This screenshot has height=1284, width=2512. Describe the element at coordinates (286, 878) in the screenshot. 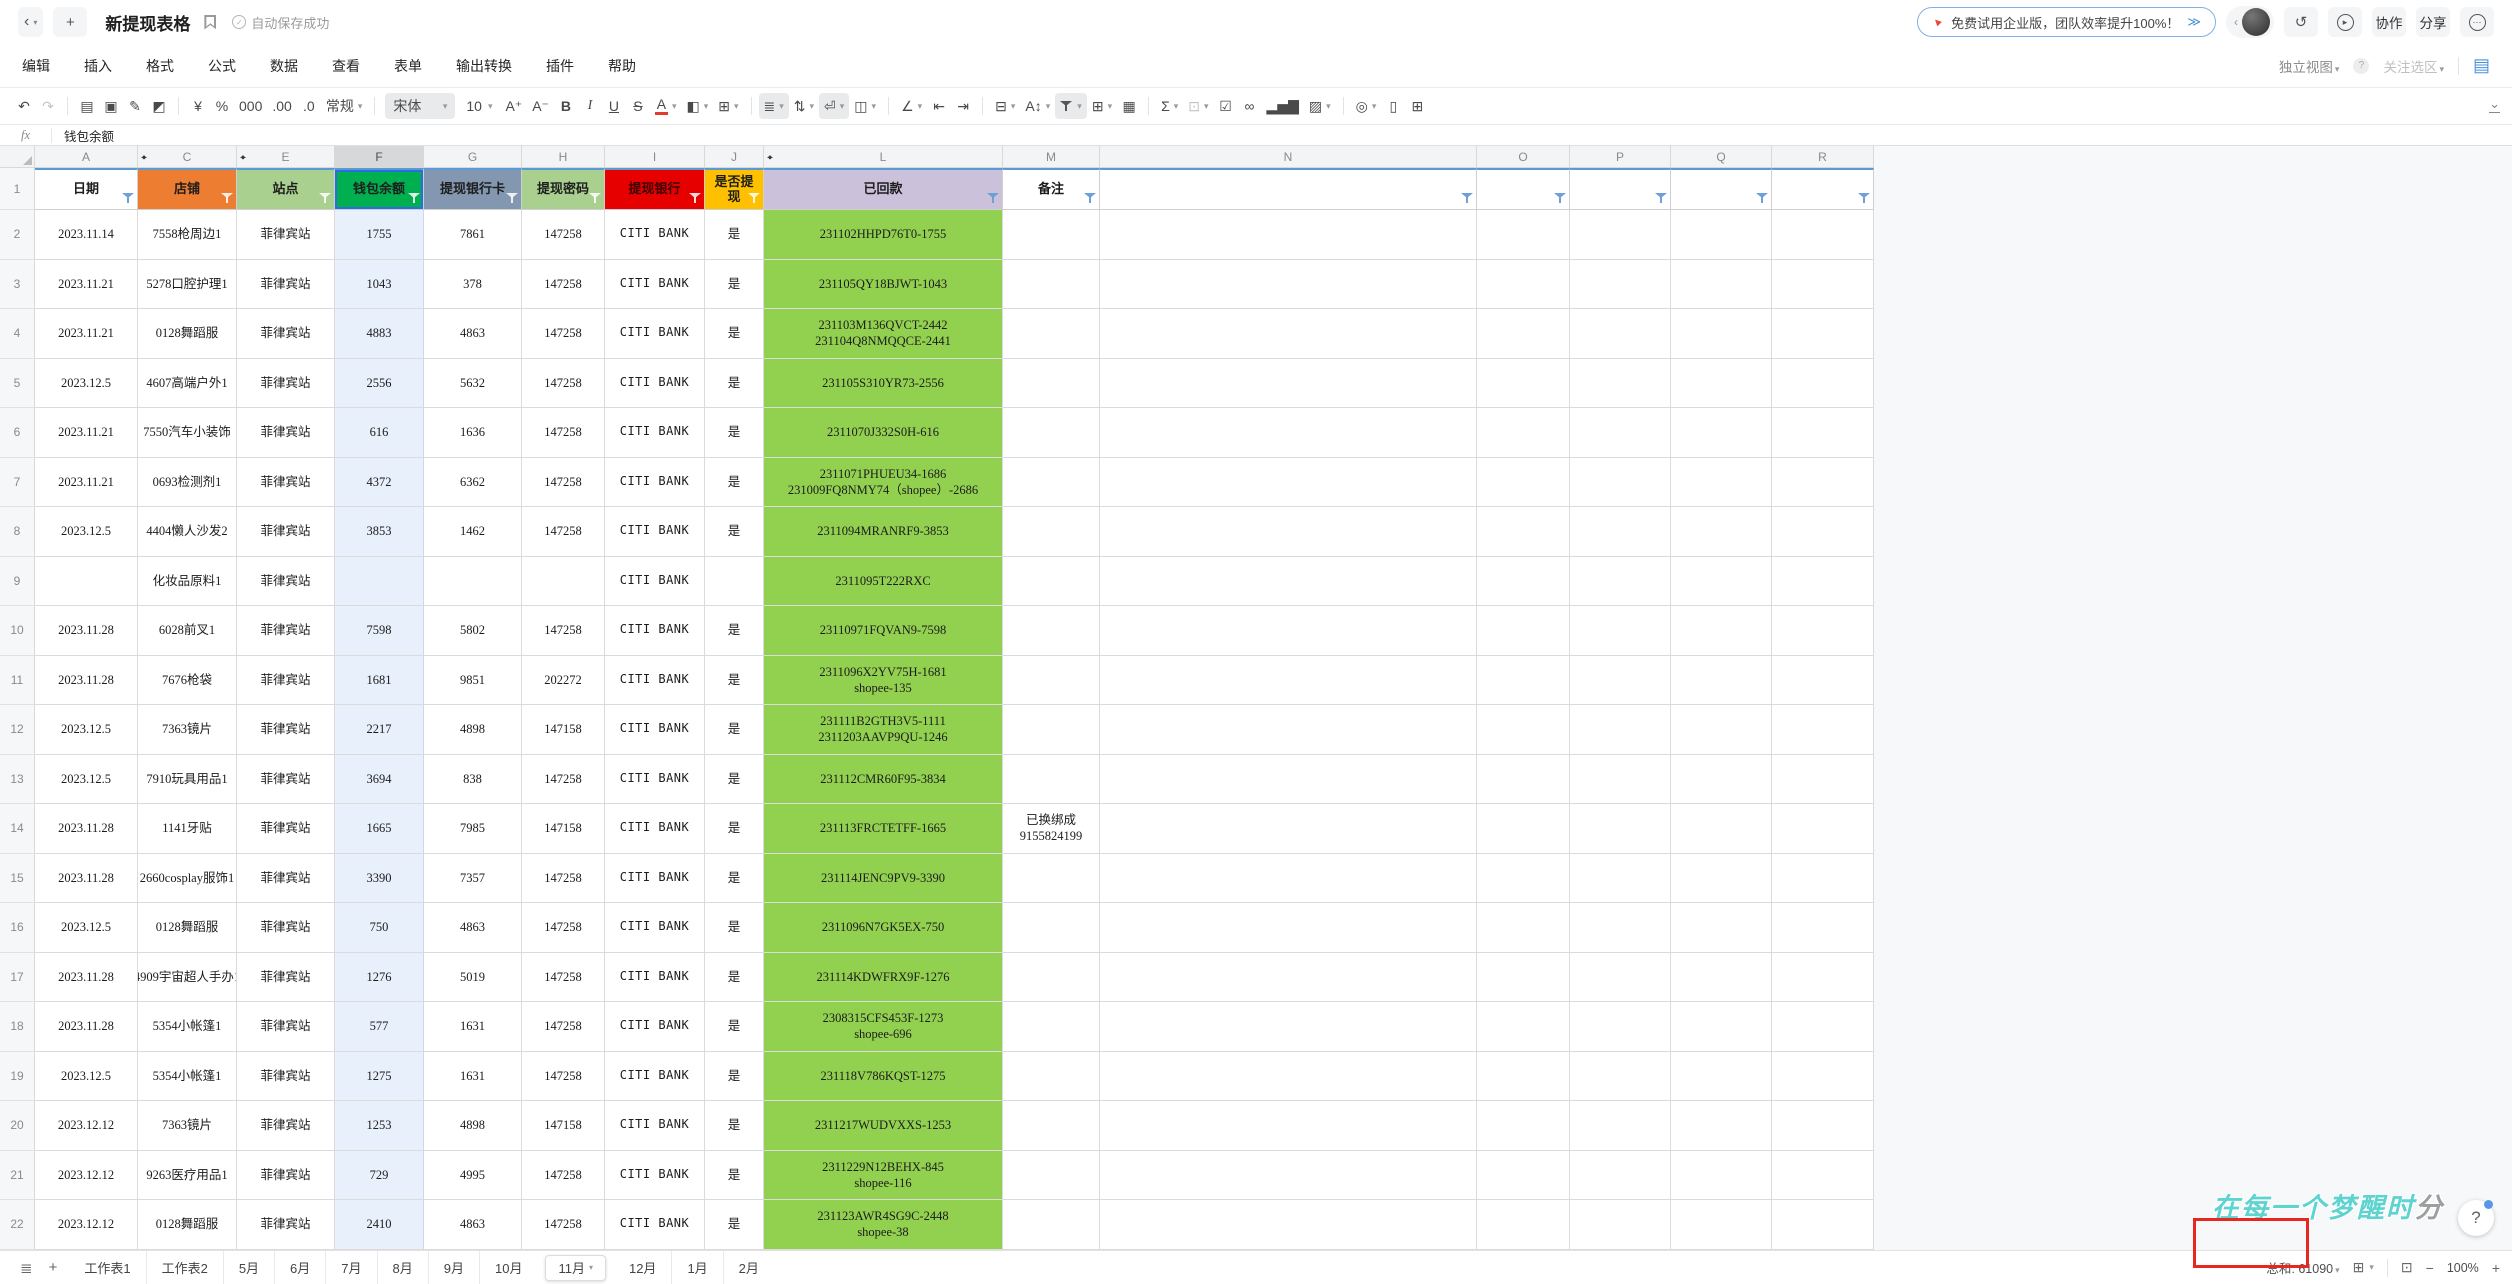

I see `cell-E15: 菲律宾站` at that location.